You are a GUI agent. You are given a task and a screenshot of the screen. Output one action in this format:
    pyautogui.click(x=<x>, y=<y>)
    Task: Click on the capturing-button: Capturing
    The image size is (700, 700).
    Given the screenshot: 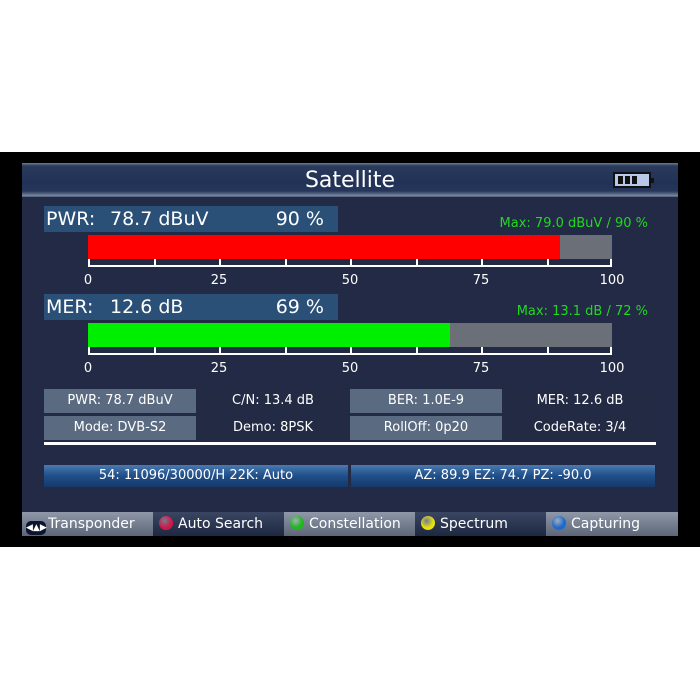 What is the action you would take?
    pyautogui.click(x=612, y=524)
    